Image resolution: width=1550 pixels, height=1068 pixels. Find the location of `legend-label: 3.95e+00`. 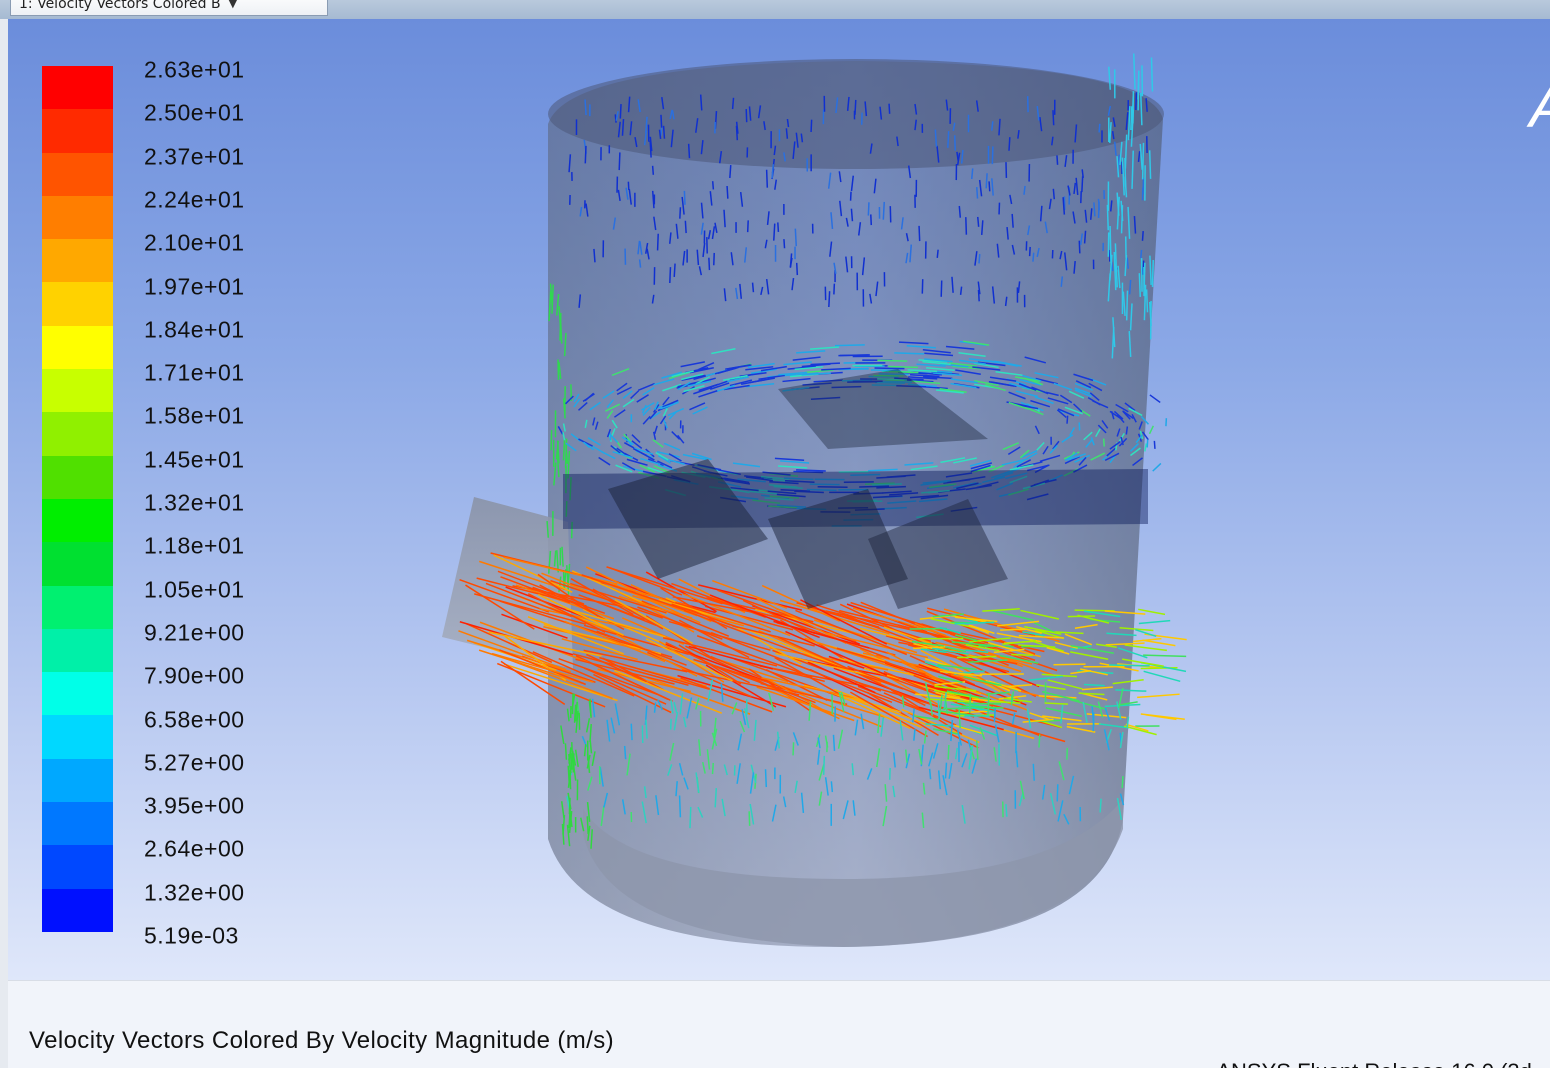

legend-label: 3.95e+00 is located at coordinates (194, 805).